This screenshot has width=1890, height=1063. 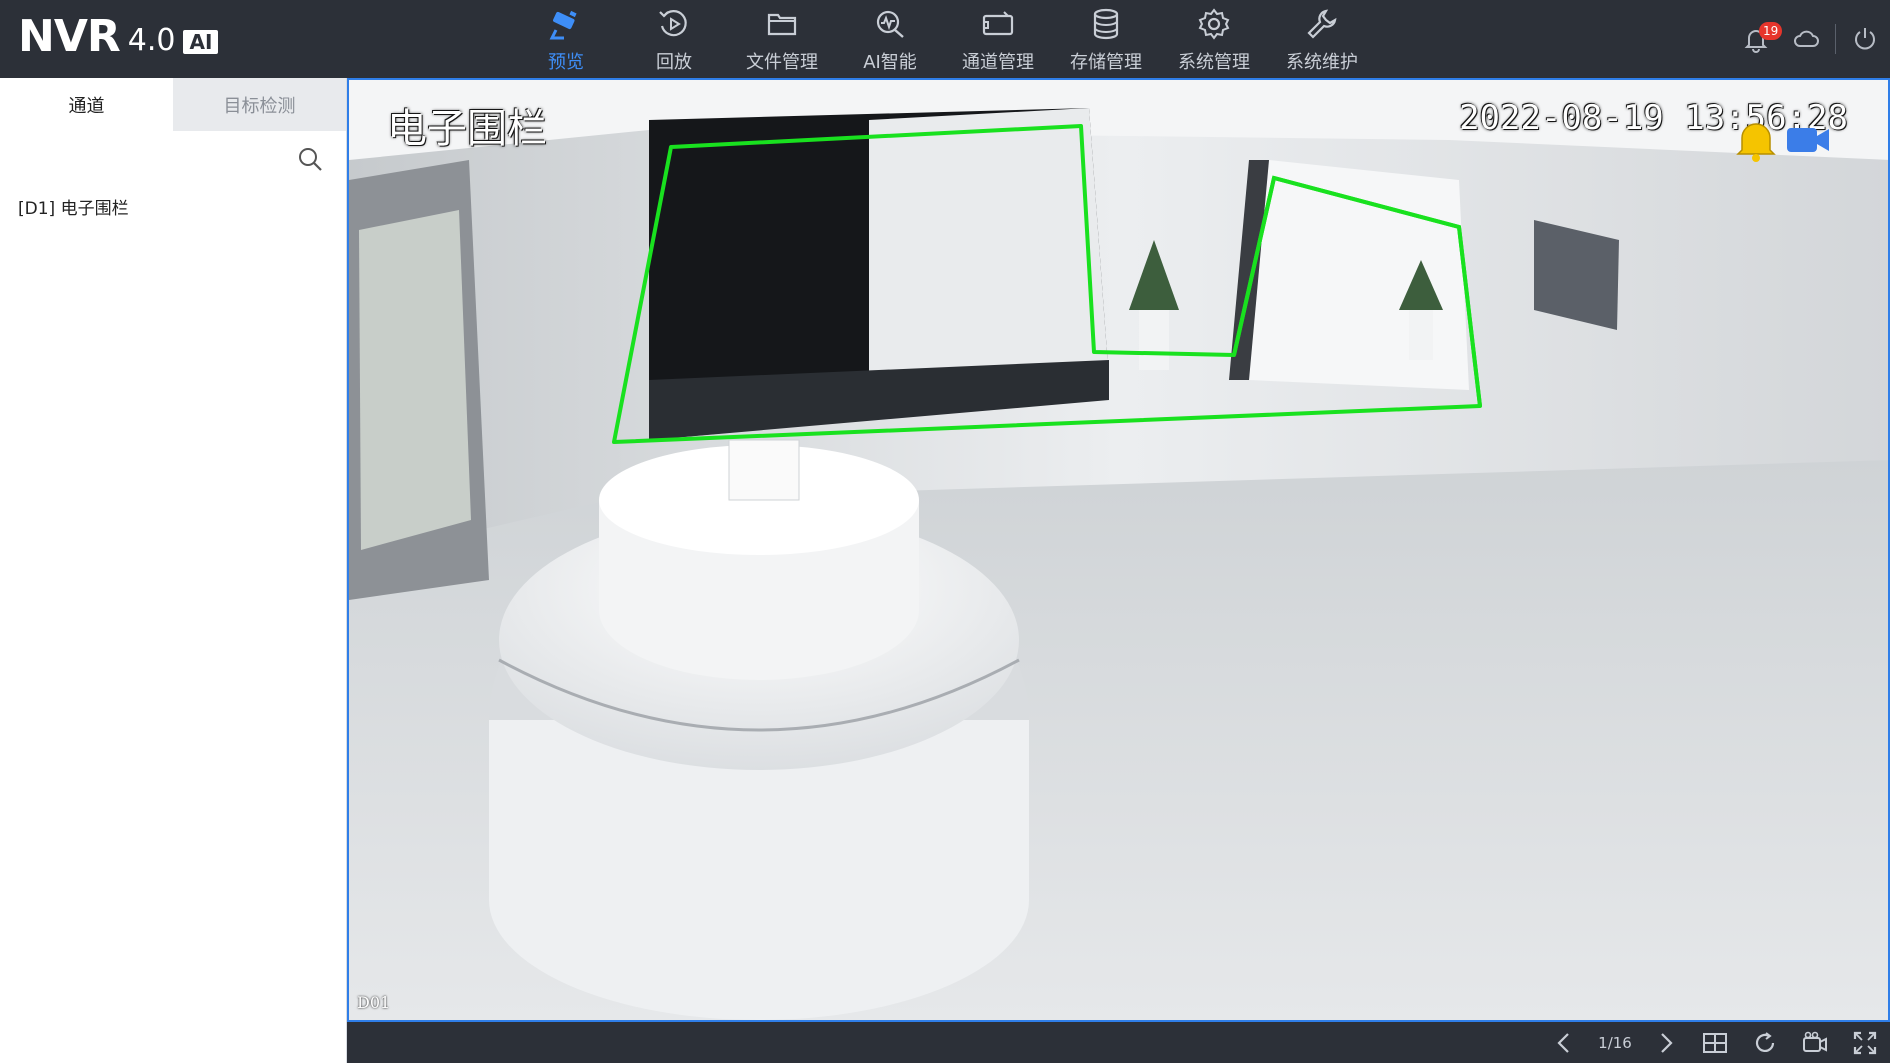 What do you see at coordinates (1615, 1042) in the screenshot?
I see `page-indicator: 1/16` at bounding box center [1615, 1042].